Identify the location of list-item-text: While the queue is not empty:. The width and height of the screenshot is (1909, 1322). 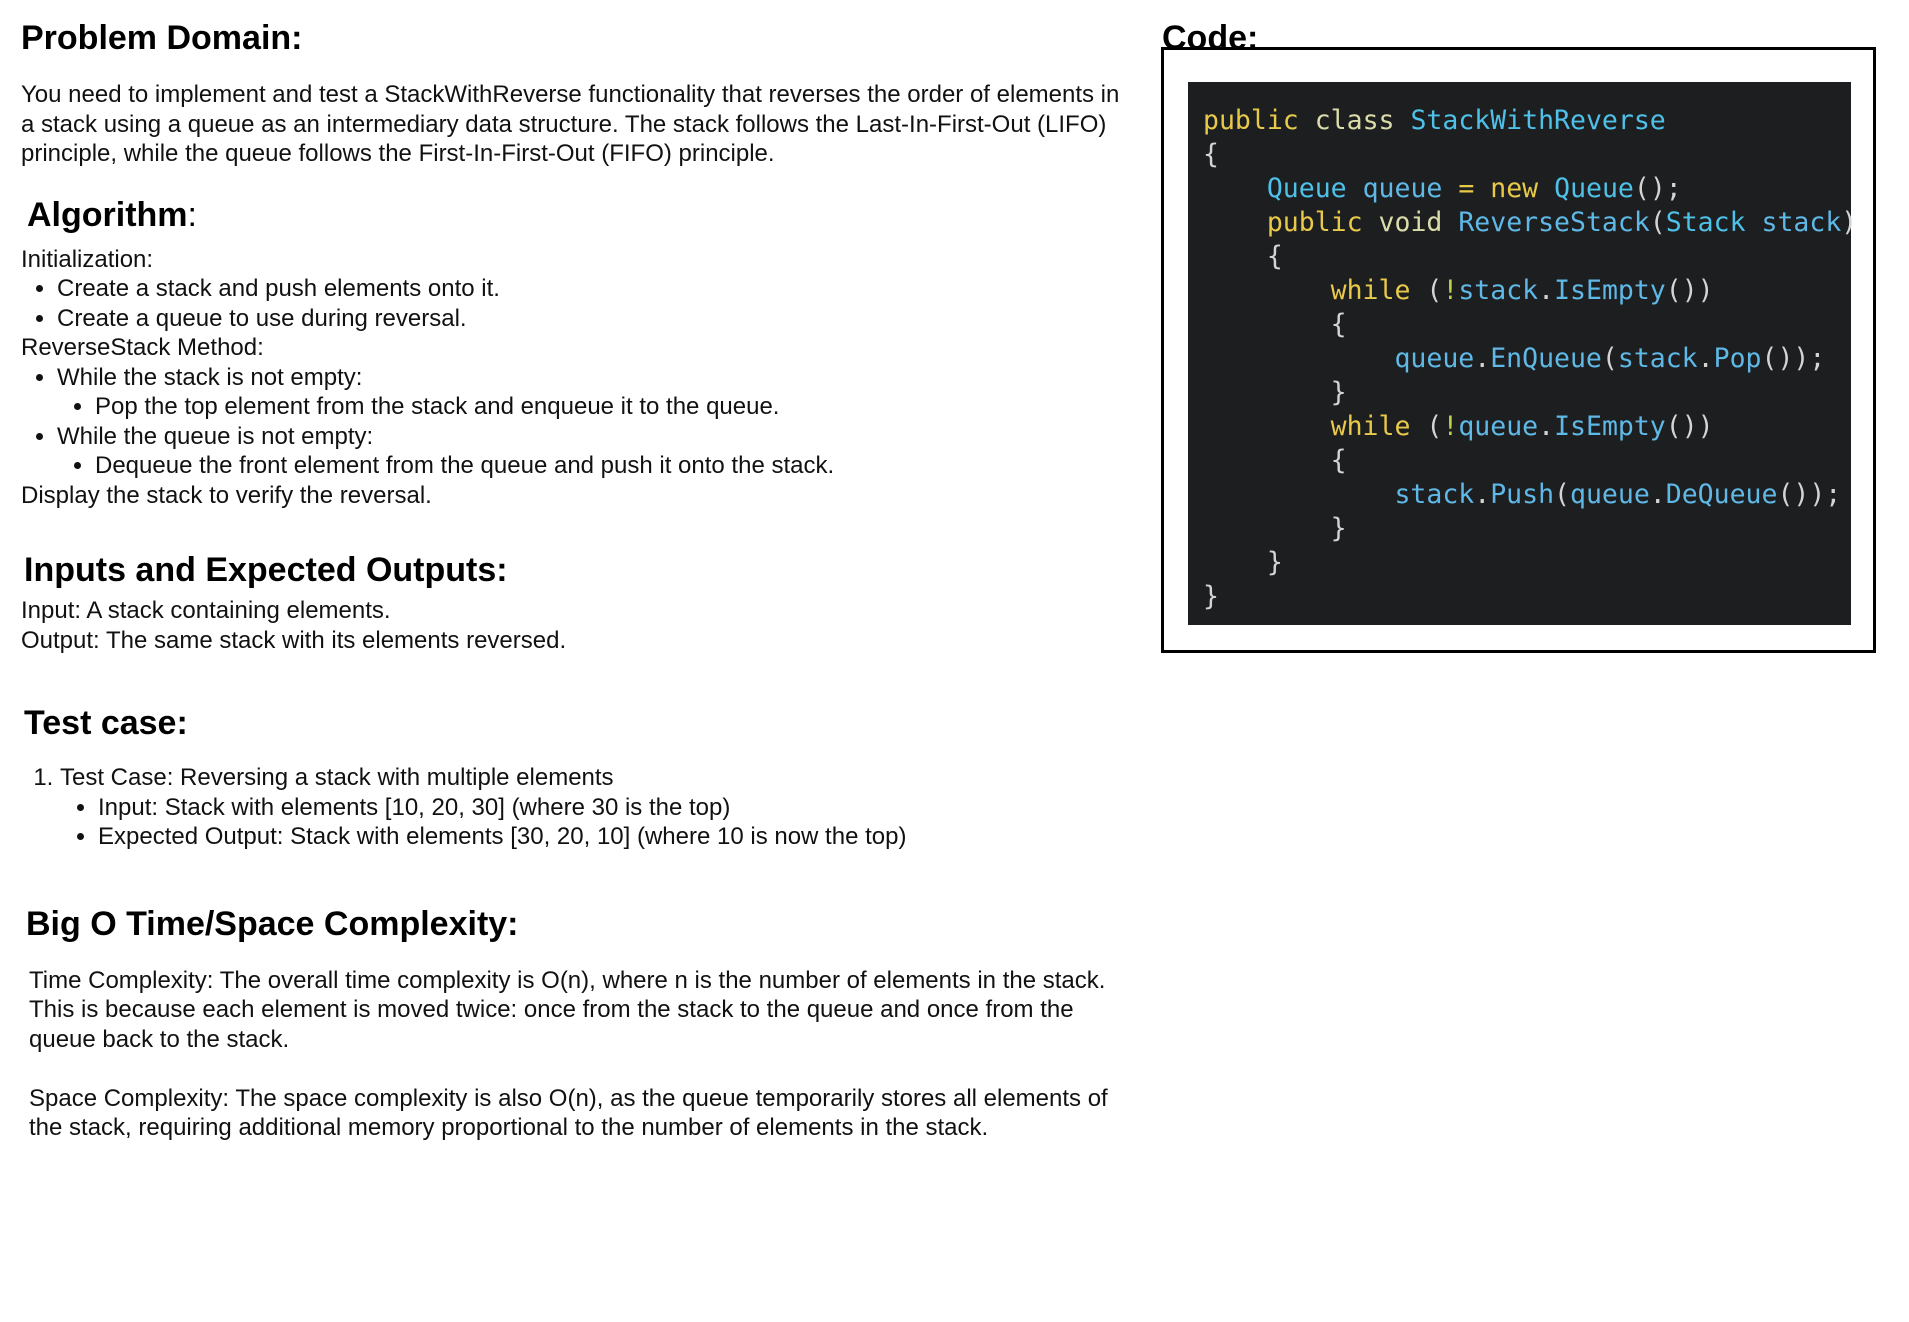
(215, 436).